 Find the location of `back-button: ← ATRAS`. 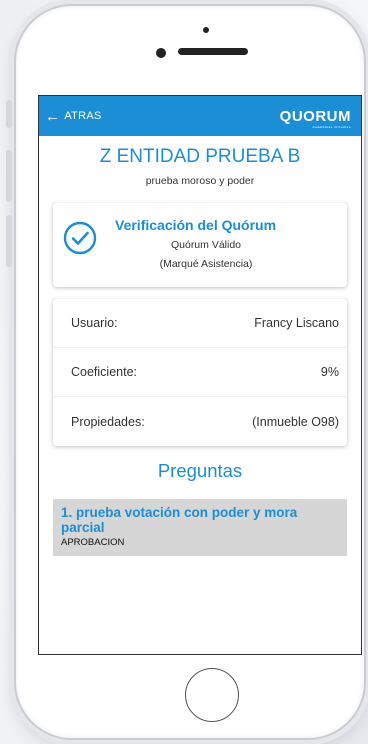

back-button: ← ATRAS is located at coordinates (73, 116).